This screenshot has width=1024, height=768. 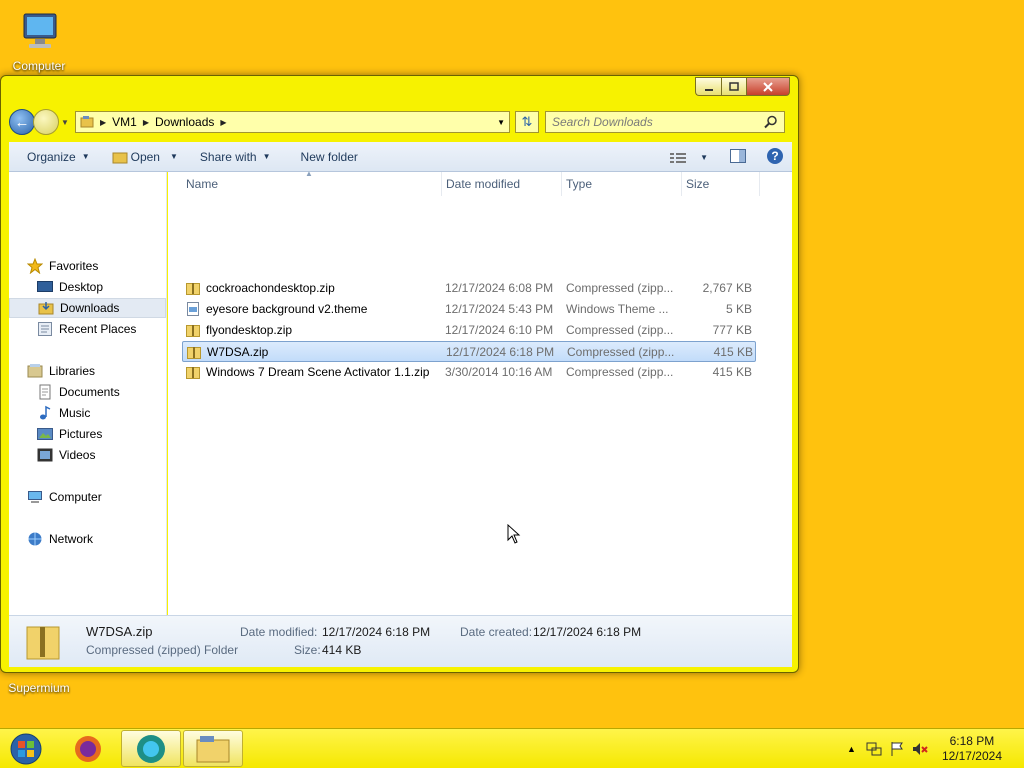 What do you see at coordinates (602, 122) in the screenshot?
I see `search-placeholder: Search Downloads` at bounding box center [602, 122].